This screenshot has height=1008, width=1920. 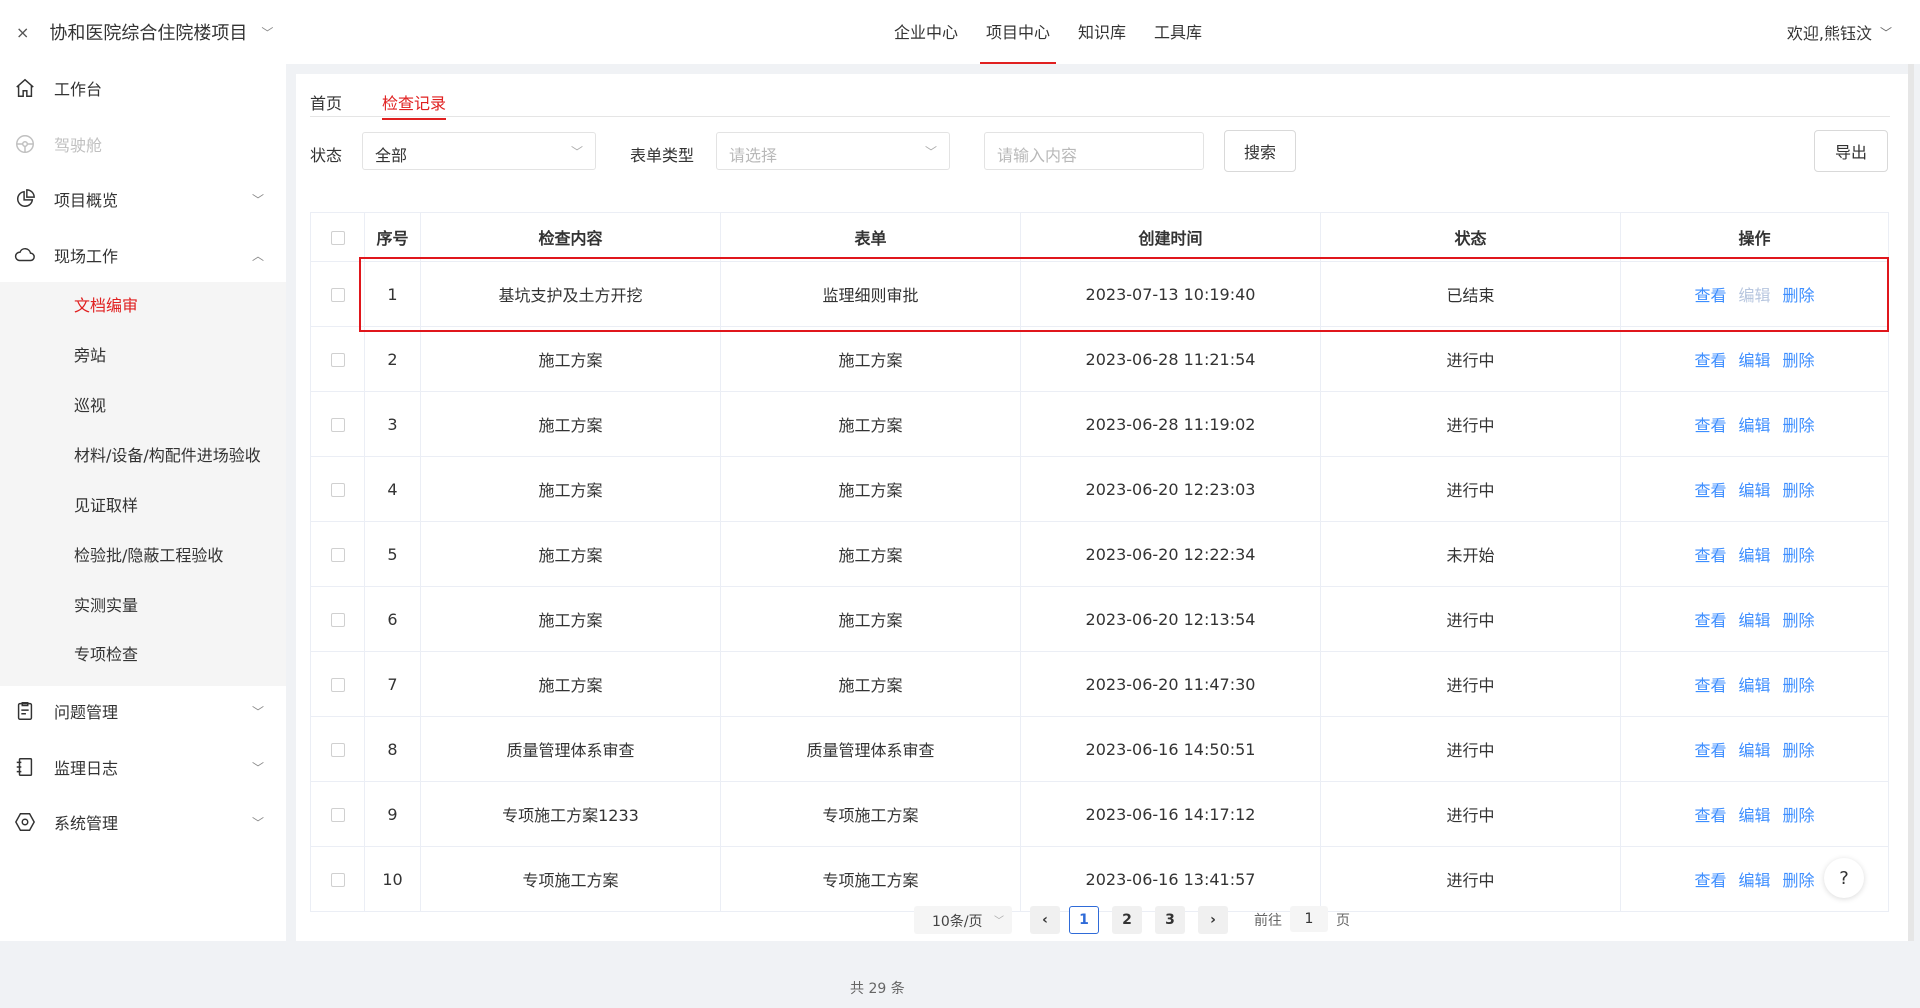 I want to click on page-scrollbar, so click(x=1911, y=502).